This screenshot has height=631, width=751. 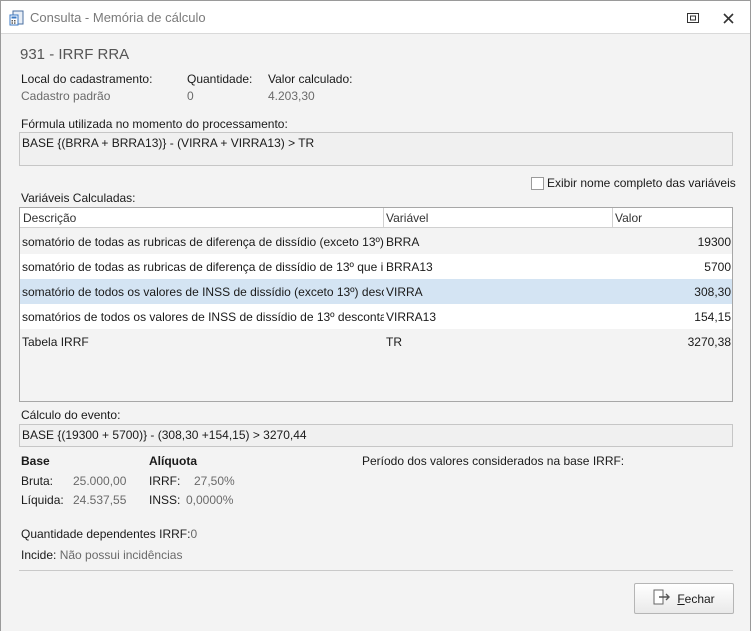 I want to click on local-label: Local do cadastramento:, so click(x=87, y=79).